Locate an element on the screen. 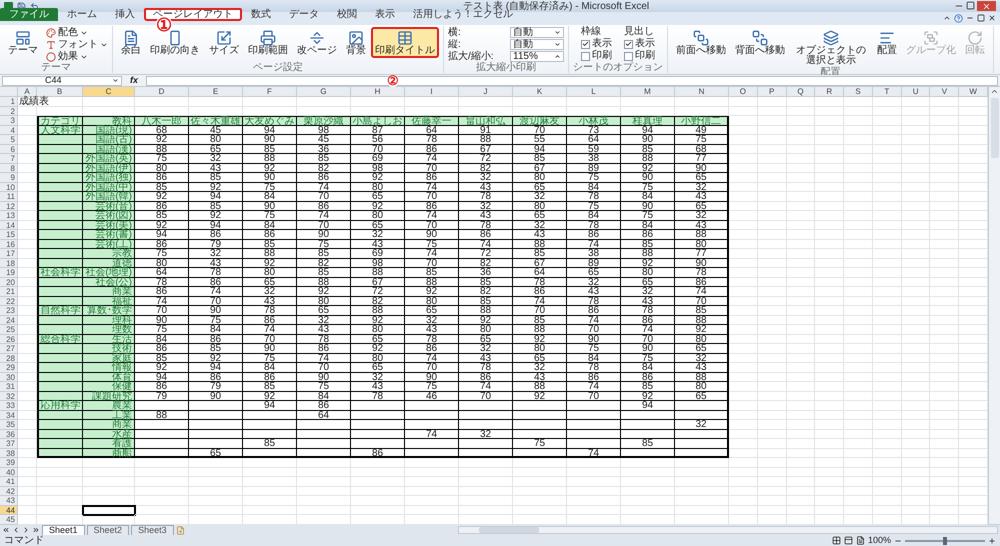 This screenshot has height=546, width=1000. checkbox: 表示 is located at coordinates (639, 44).